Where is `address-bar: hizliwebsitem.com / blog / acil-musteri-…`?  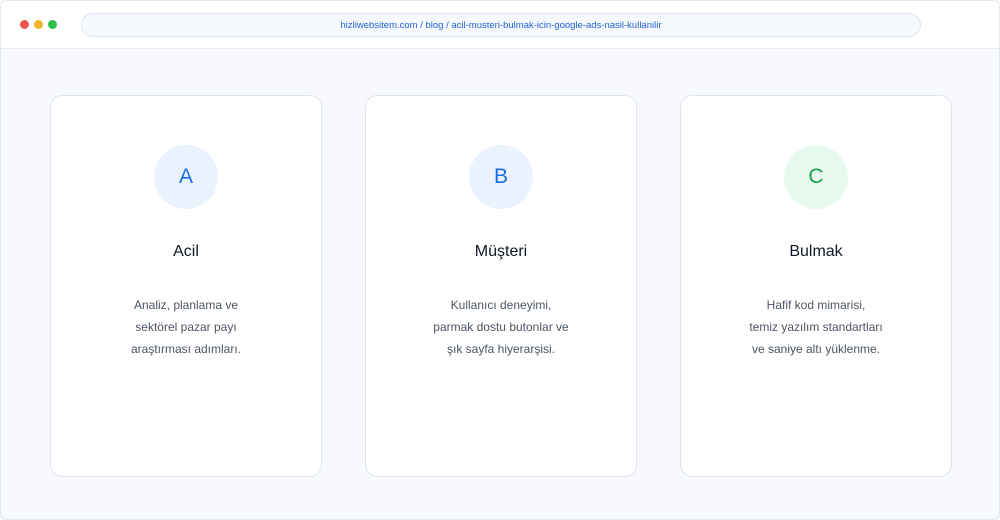 address-bar: hizliwebsitem.com / blog / acil-musteri-… is located at coordinates (501, 25).